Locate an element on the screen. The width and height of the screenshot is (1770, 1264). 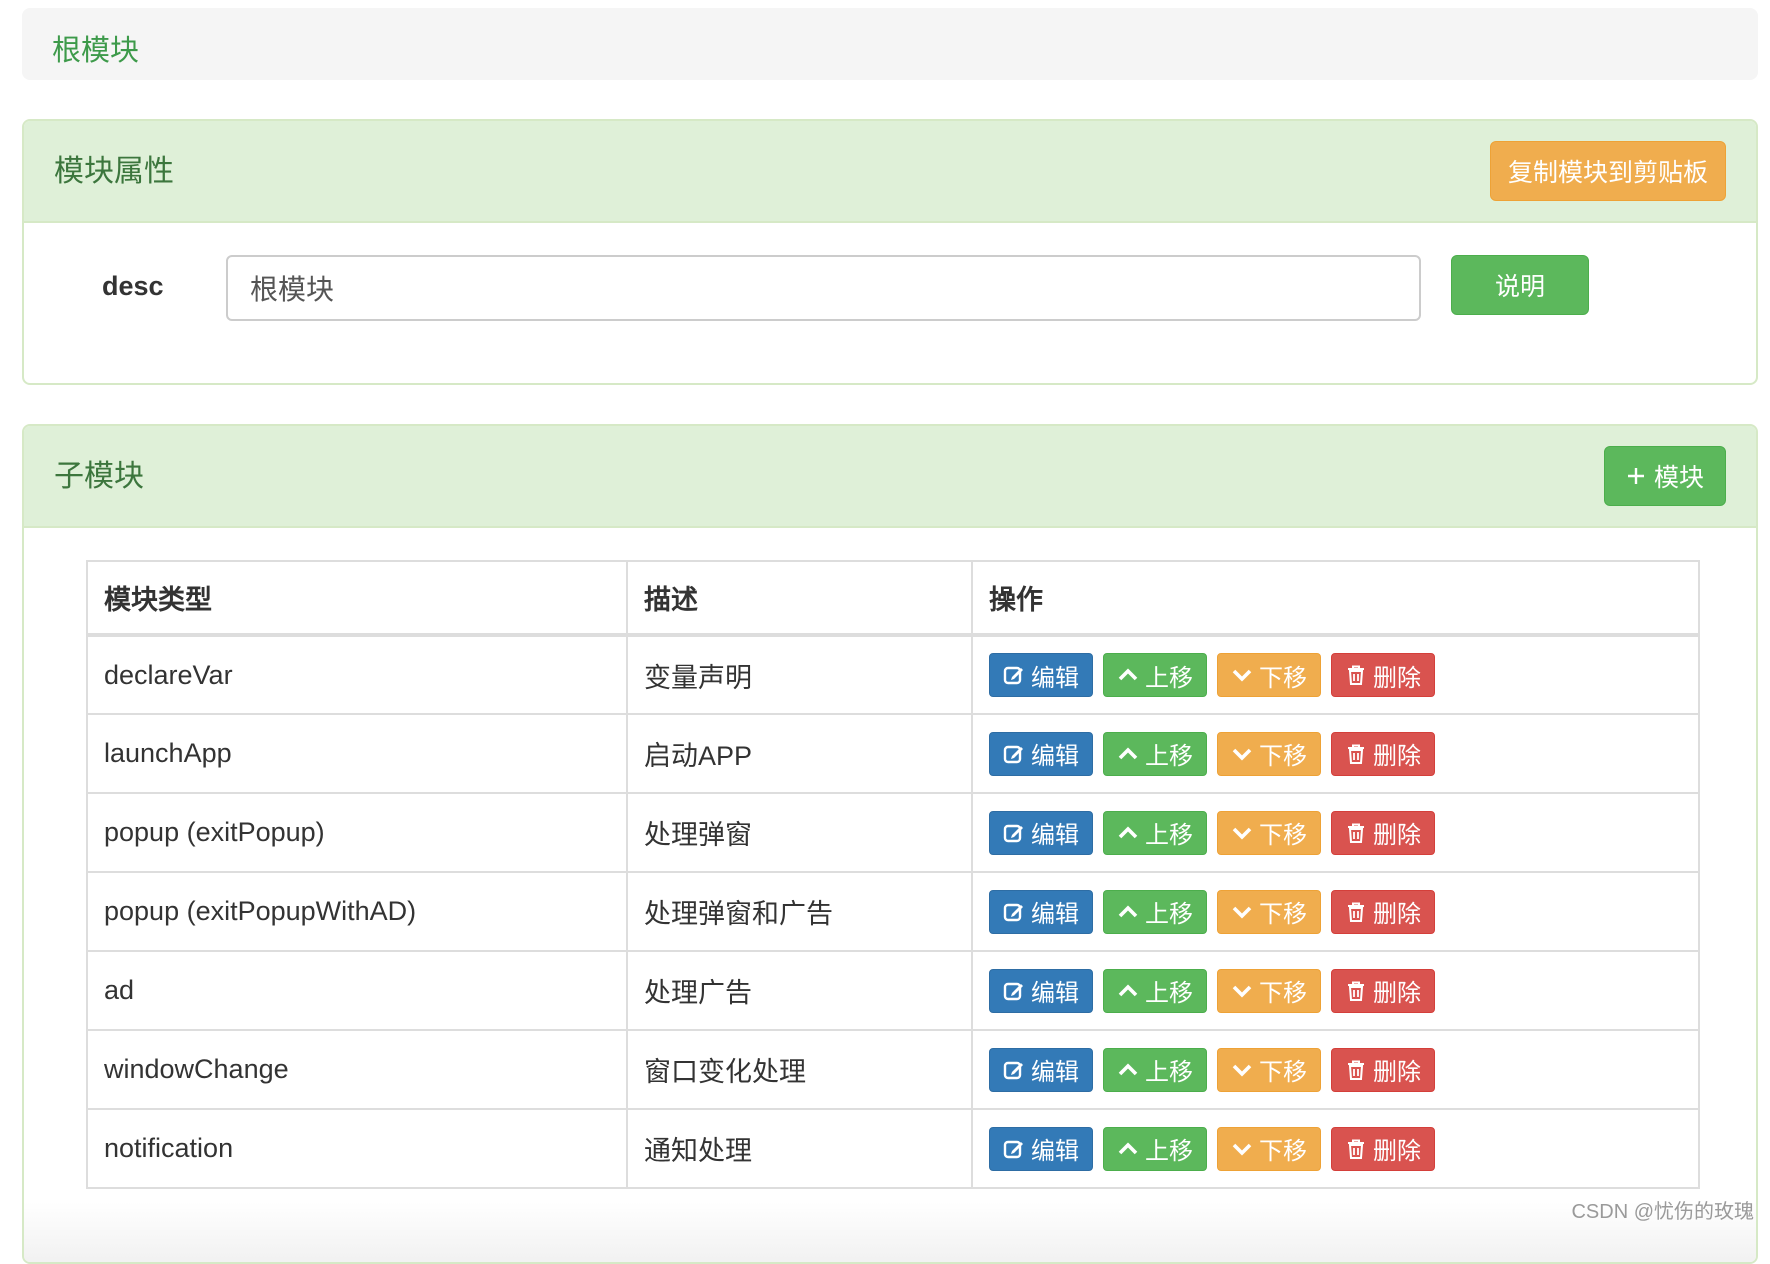
add-module-button: 模块 is located at coordinates (1665, 476).